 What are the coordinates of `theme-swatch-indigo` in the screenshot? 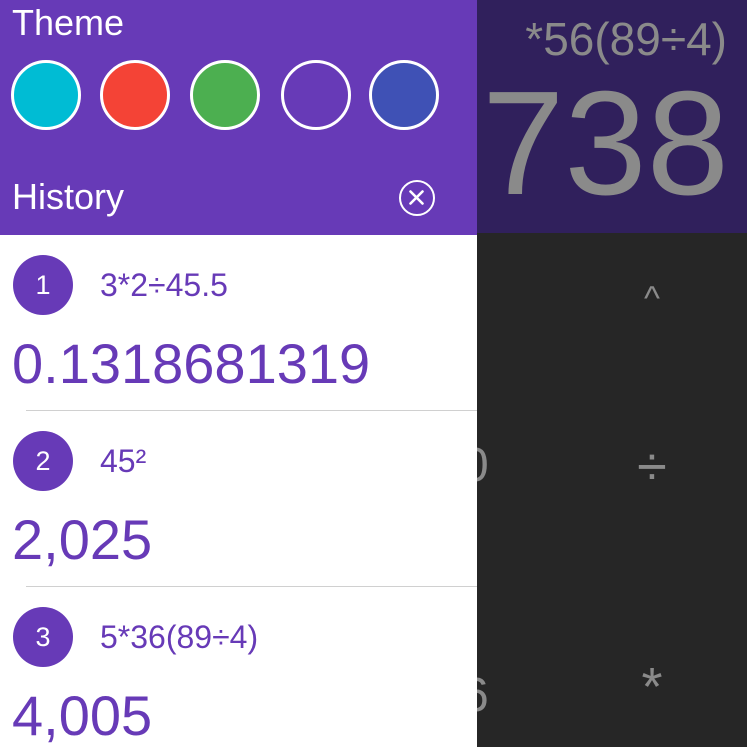 It's located at (404, 95).